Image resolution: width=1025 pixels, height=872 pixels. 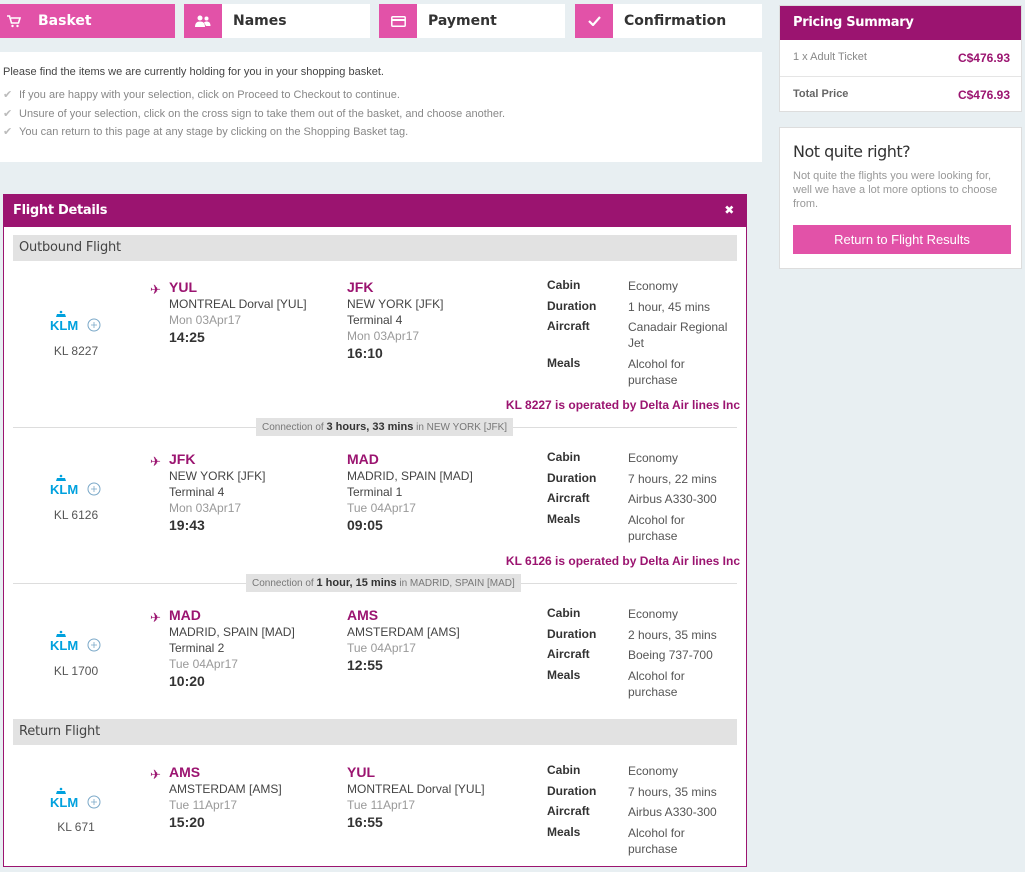 What do you see at coordinates (902, 239) in the screenshot?
I see `return-to-results-button: Return to Flight Results` at bounding box center [902, 239].